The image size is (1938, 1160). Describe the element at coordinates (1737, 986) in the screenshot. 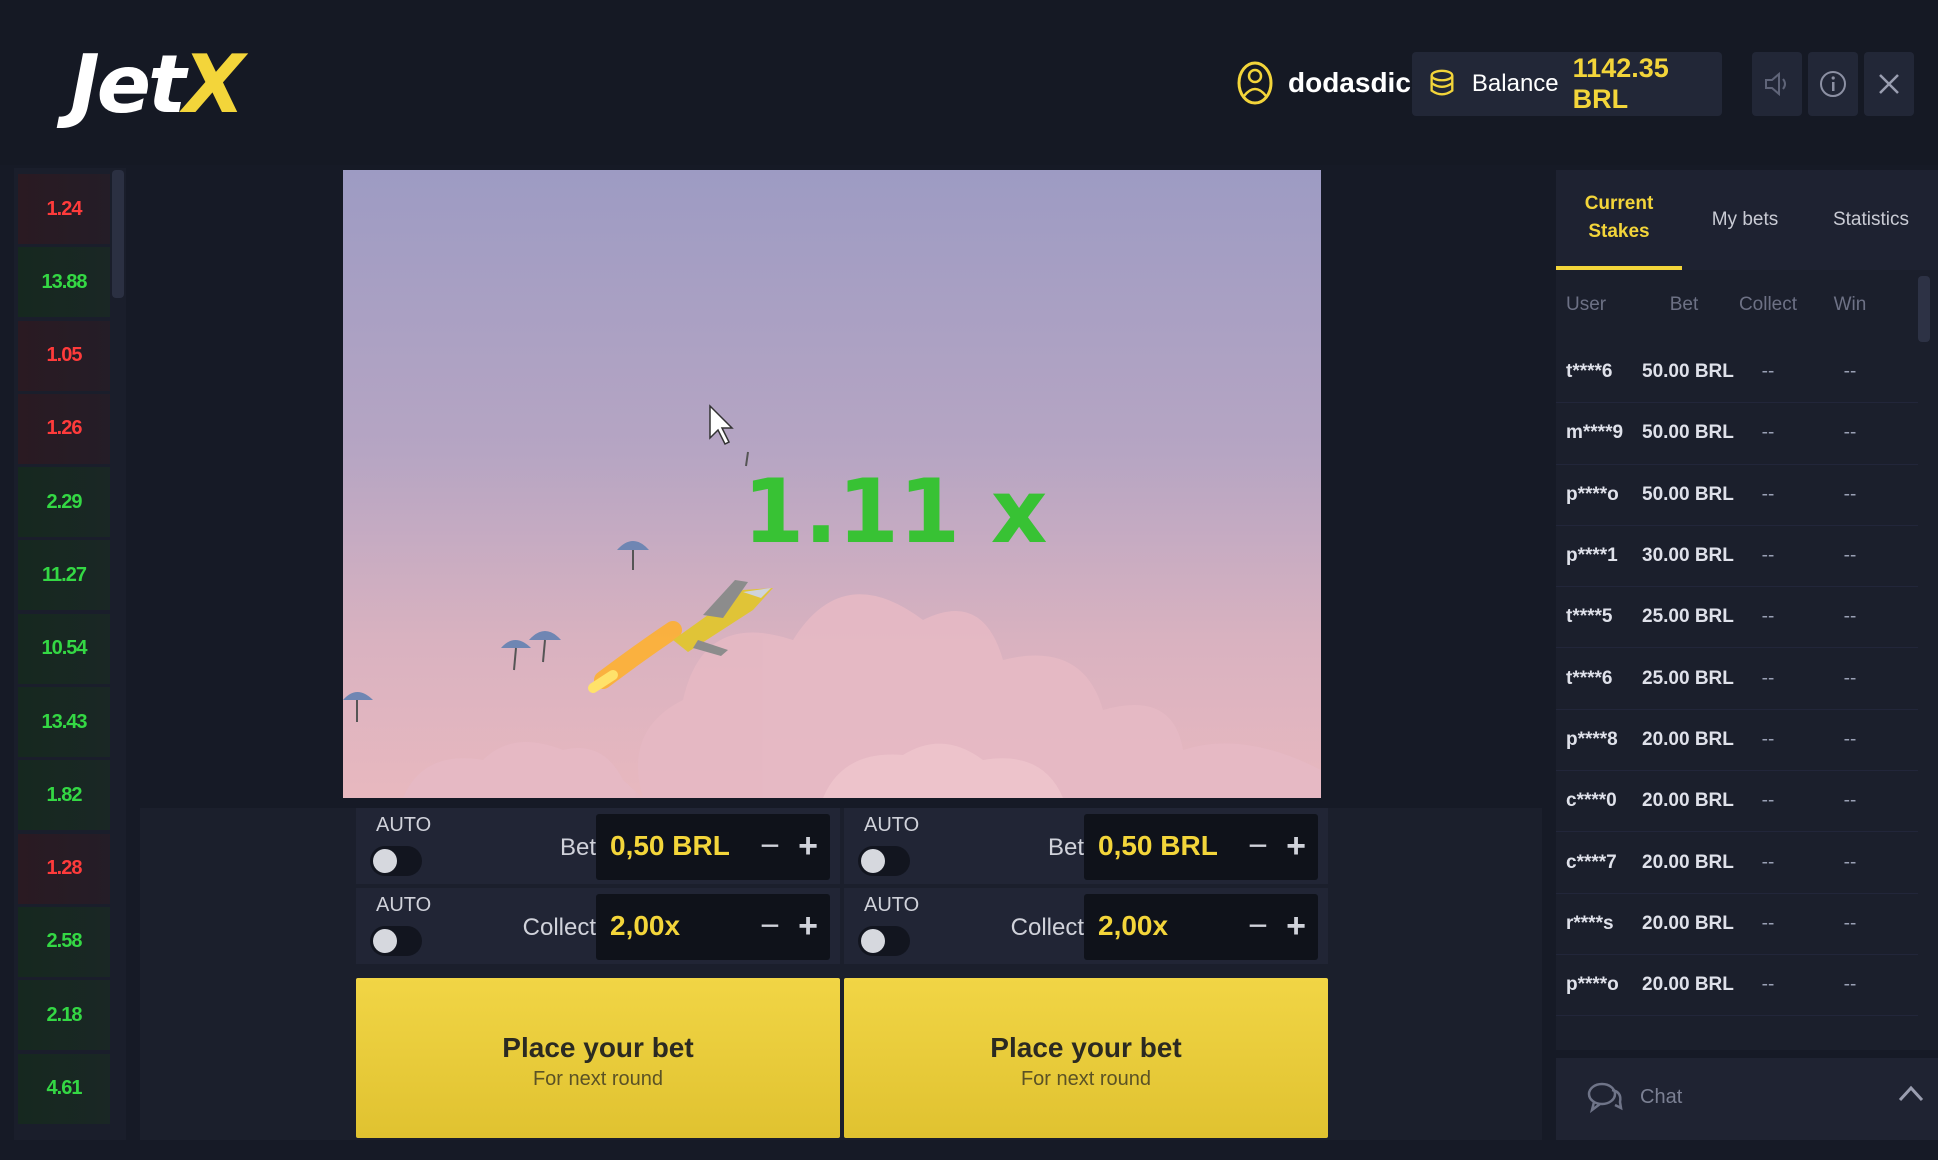

I see `table-row: p****o 20.00 BRL -- --` at that location.